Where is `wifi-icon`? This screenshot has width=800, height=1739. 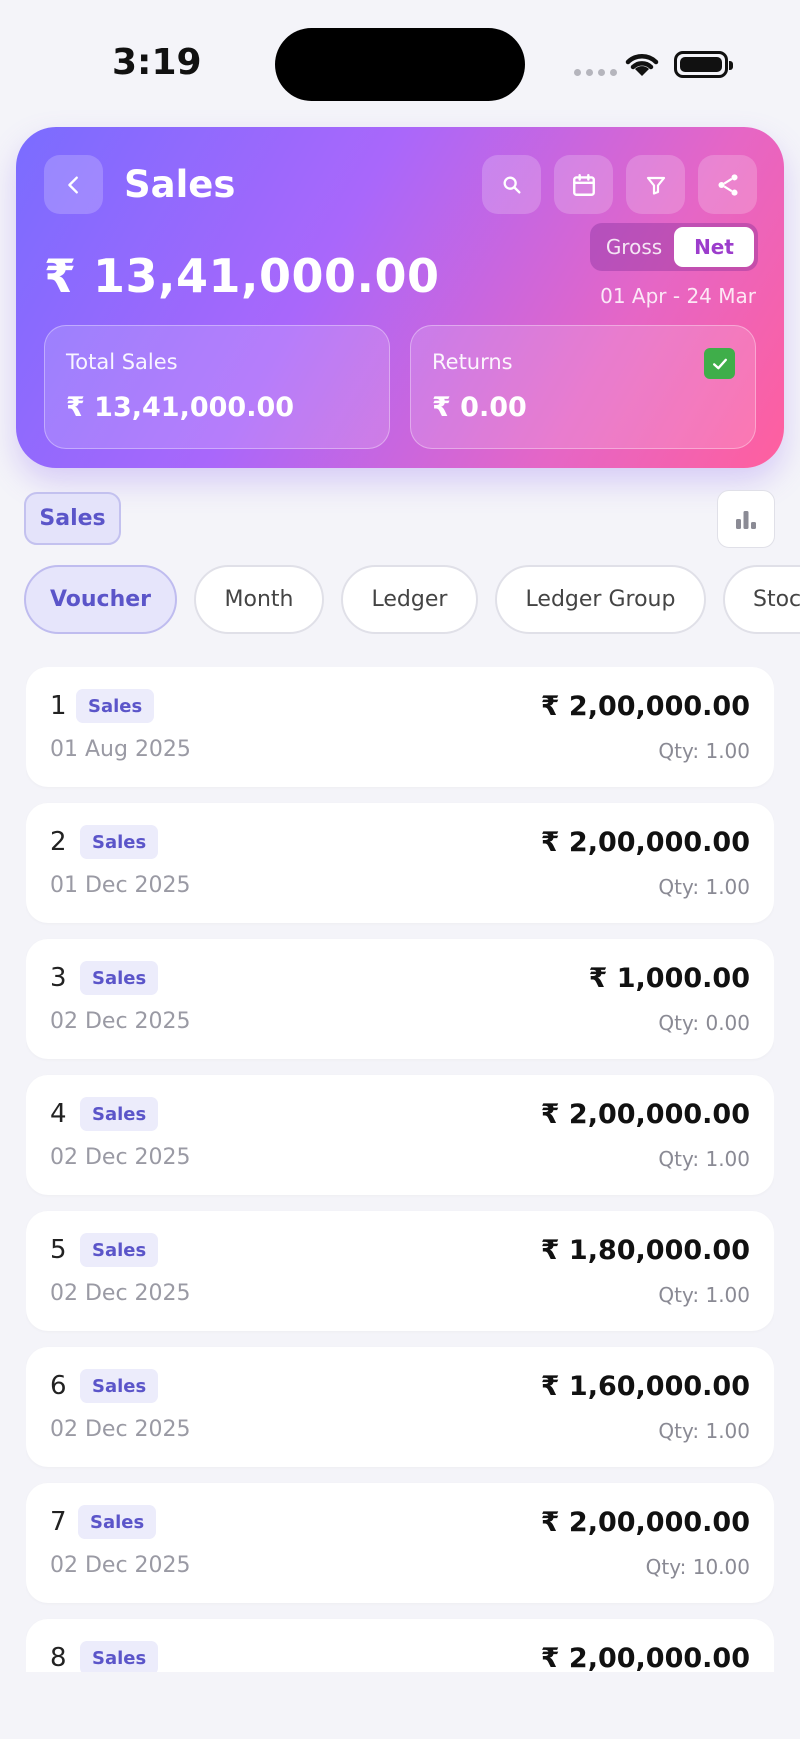 wifi-icon is located at coordinates (642, 65).